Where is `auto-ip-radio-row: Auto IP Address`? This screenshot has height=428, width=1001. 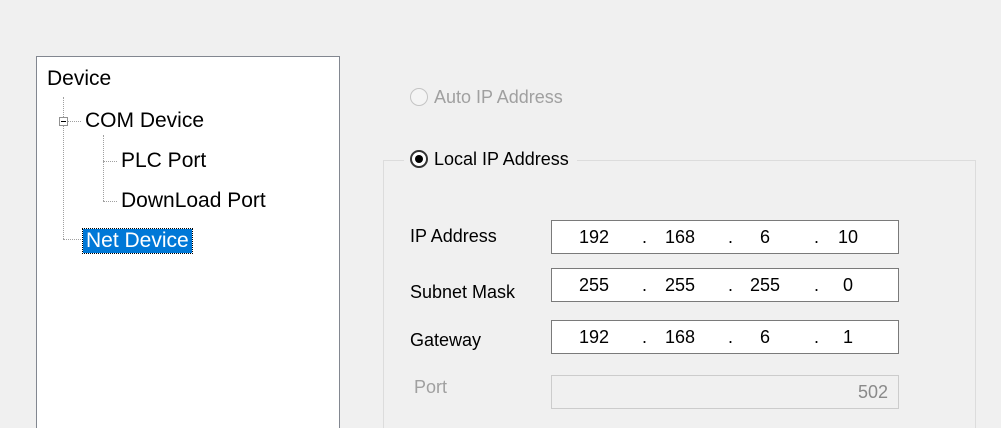
auto-ip-radio-row: Auto IP Address is located at coordinates (486, 97).